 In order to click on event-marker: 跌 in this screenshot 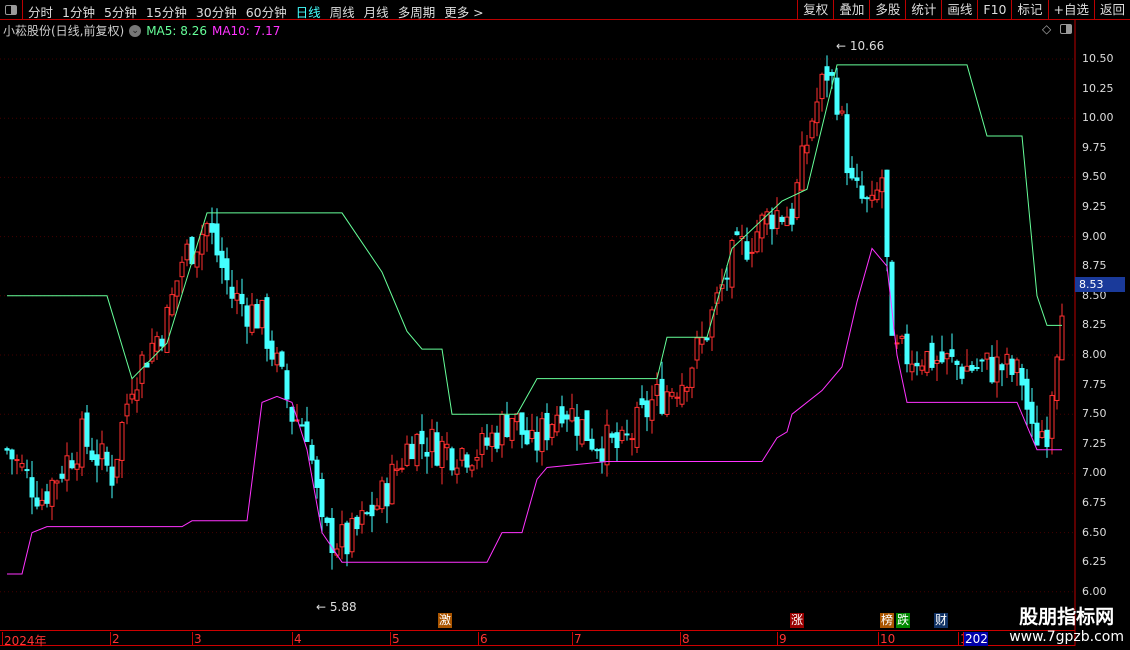, I will do `click(903, 620)`.